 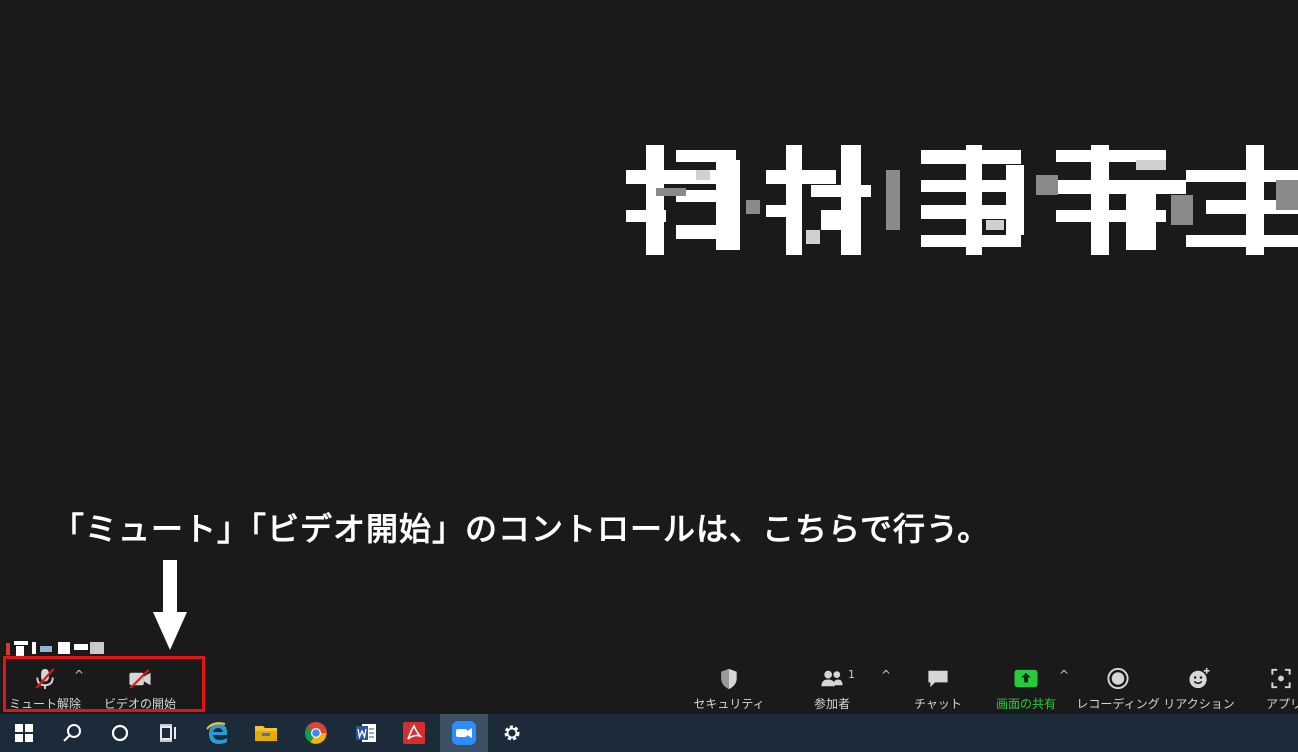 I want to click on video-off-icon, so click(x=140, y=679).